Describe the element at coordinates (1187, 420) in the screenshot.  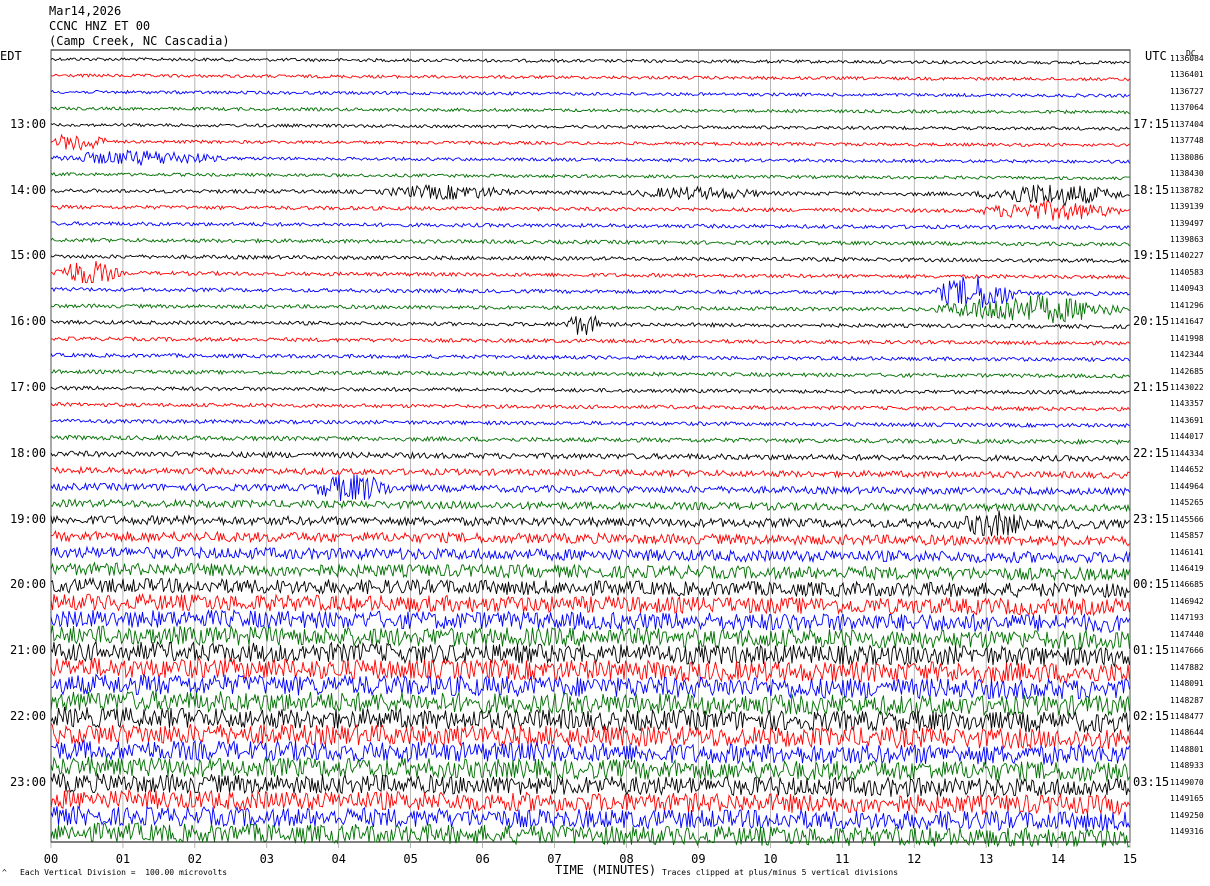
I see `dc-offset-label: 1143691` at that location.